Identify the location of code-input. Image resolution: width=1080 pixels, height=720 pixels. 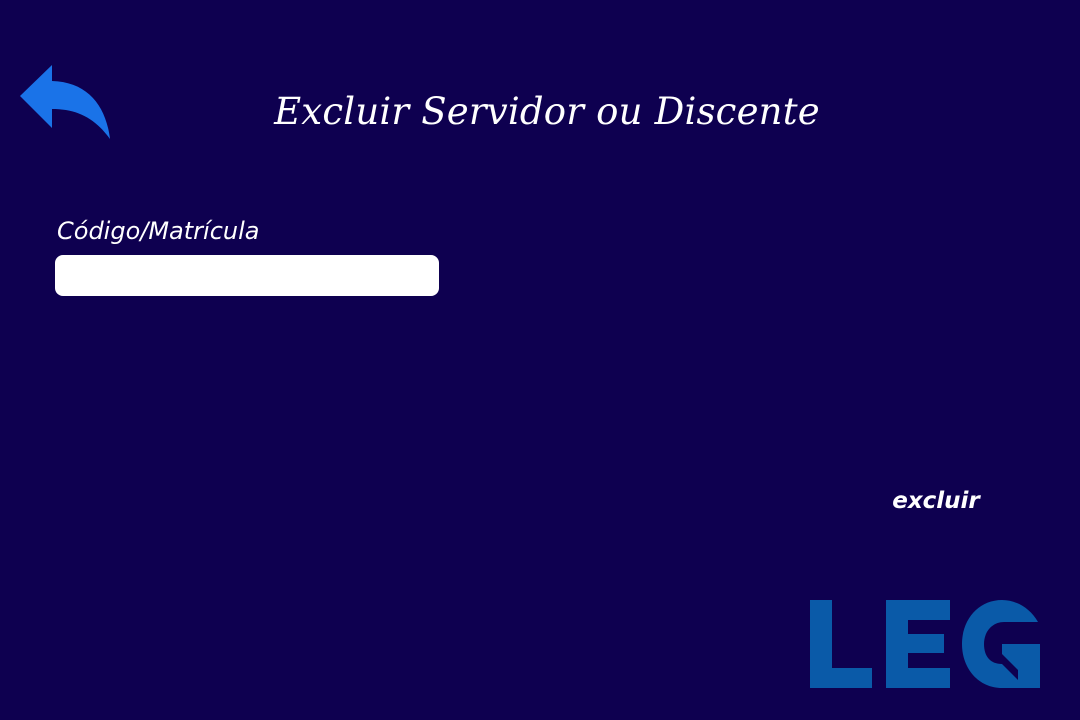
(247, 275).